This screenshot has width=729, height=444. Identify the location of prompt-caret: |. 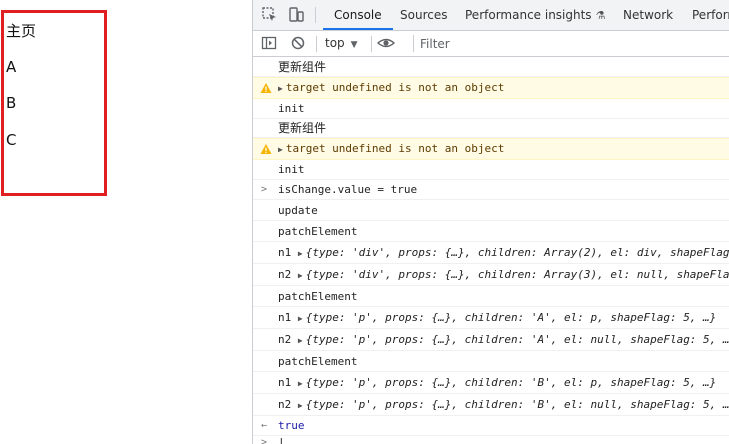
(281, 440).